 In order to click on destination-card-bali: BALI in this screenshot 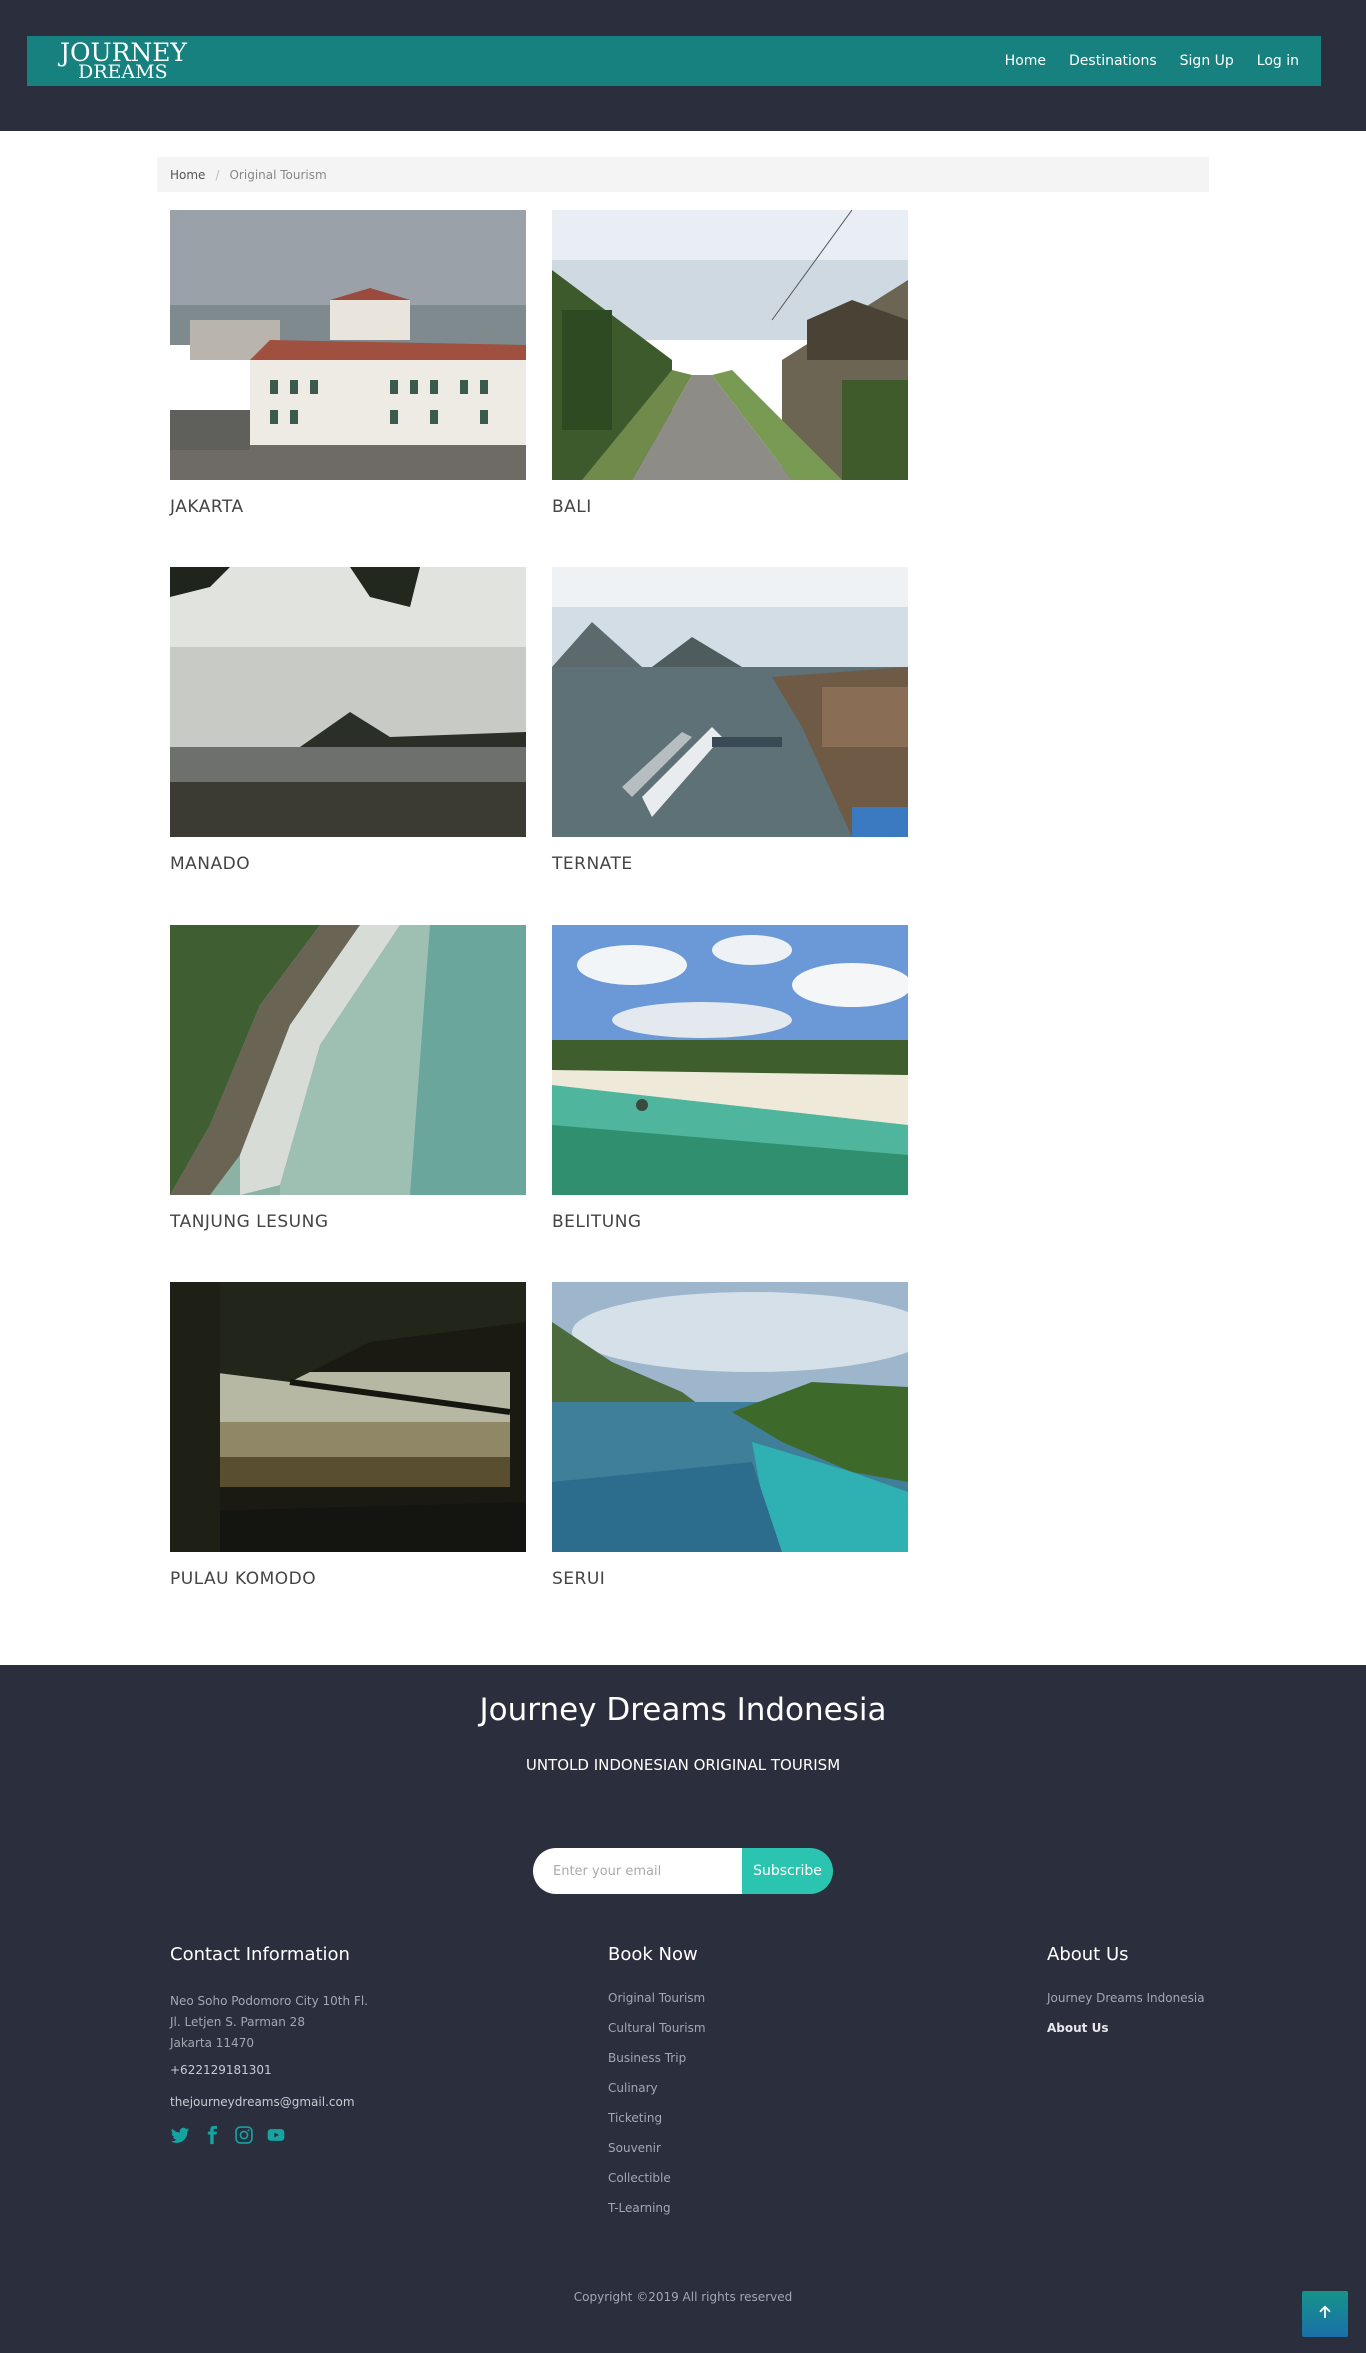, I will do `click(730, 363)`.